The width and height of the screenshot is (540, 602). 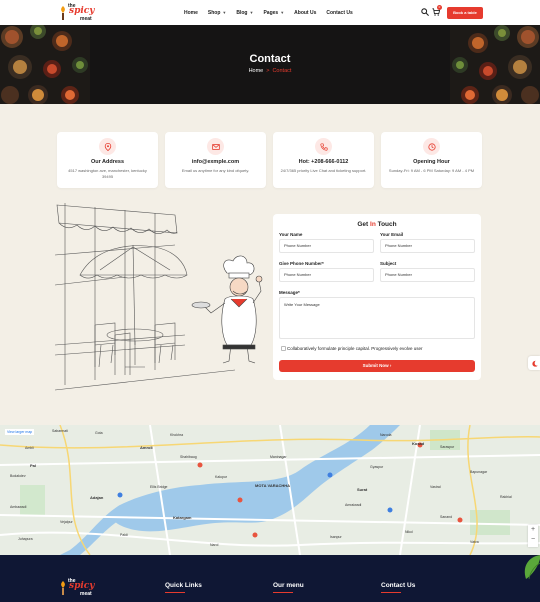 I want to click on message-label: Message*, so click(x=289, y=292).